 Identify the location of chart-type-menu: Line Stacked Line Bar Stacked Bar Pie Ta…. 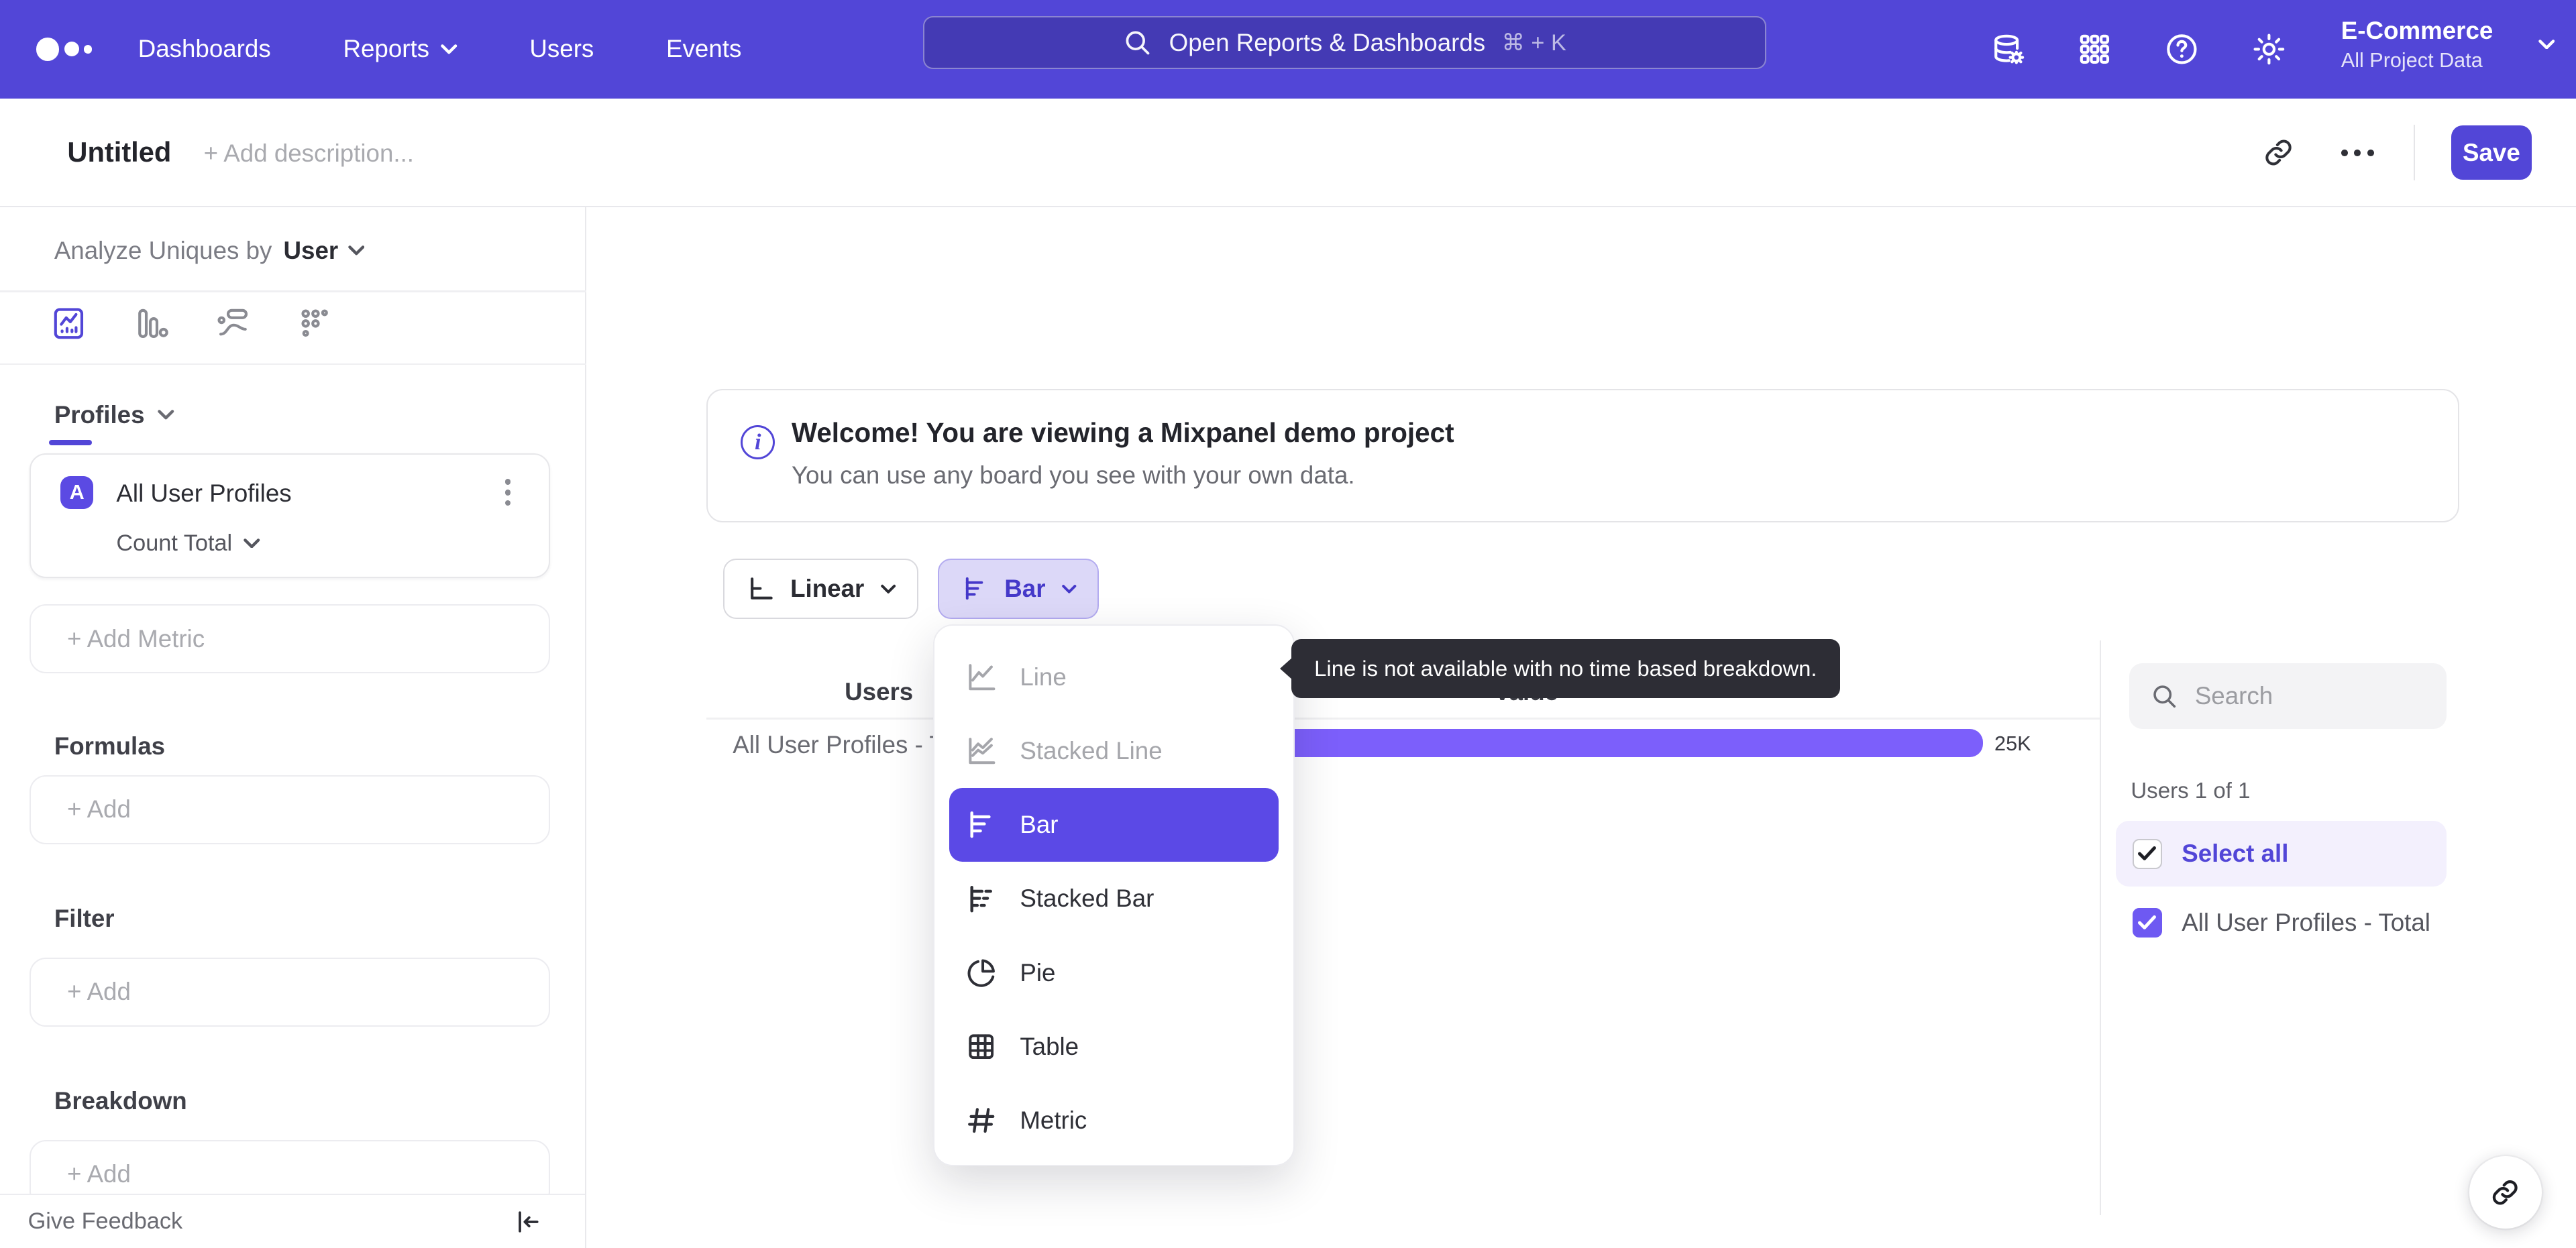
(1114, 895).